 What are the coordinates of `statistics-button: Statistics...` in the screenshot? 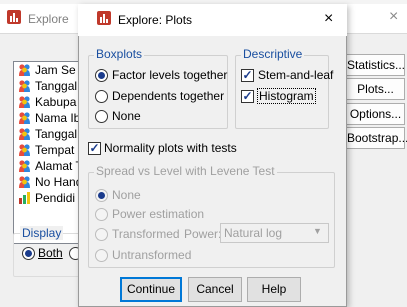 It's located at (375, 65).